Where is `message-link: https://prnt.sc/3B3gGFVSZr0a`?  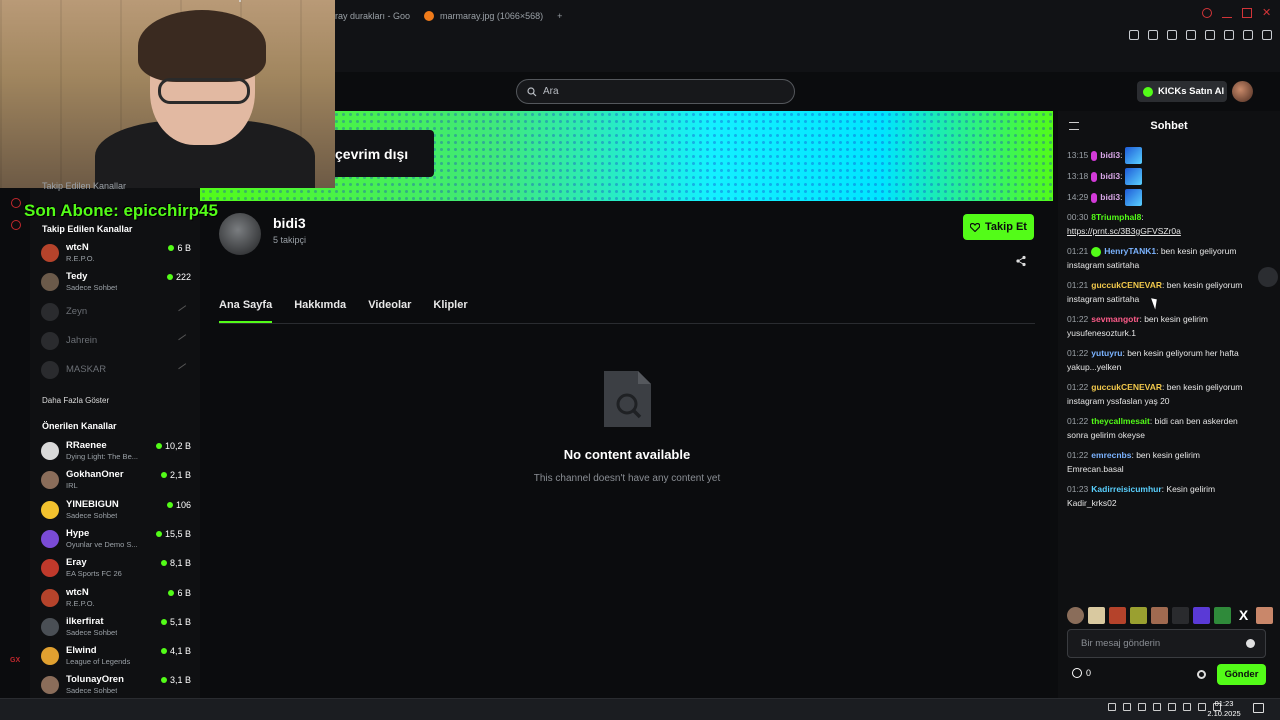
message-link: https://prnt.sc/3B3gGFVSZr0a is located at coordinates (1162, 231).